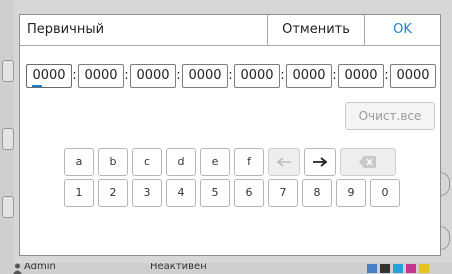 Image resolution: width=452 pixels, height=274 pixels. Describe the element at coordinates (283, 193) in the screenshot. I see `key-7: 7` at that location.